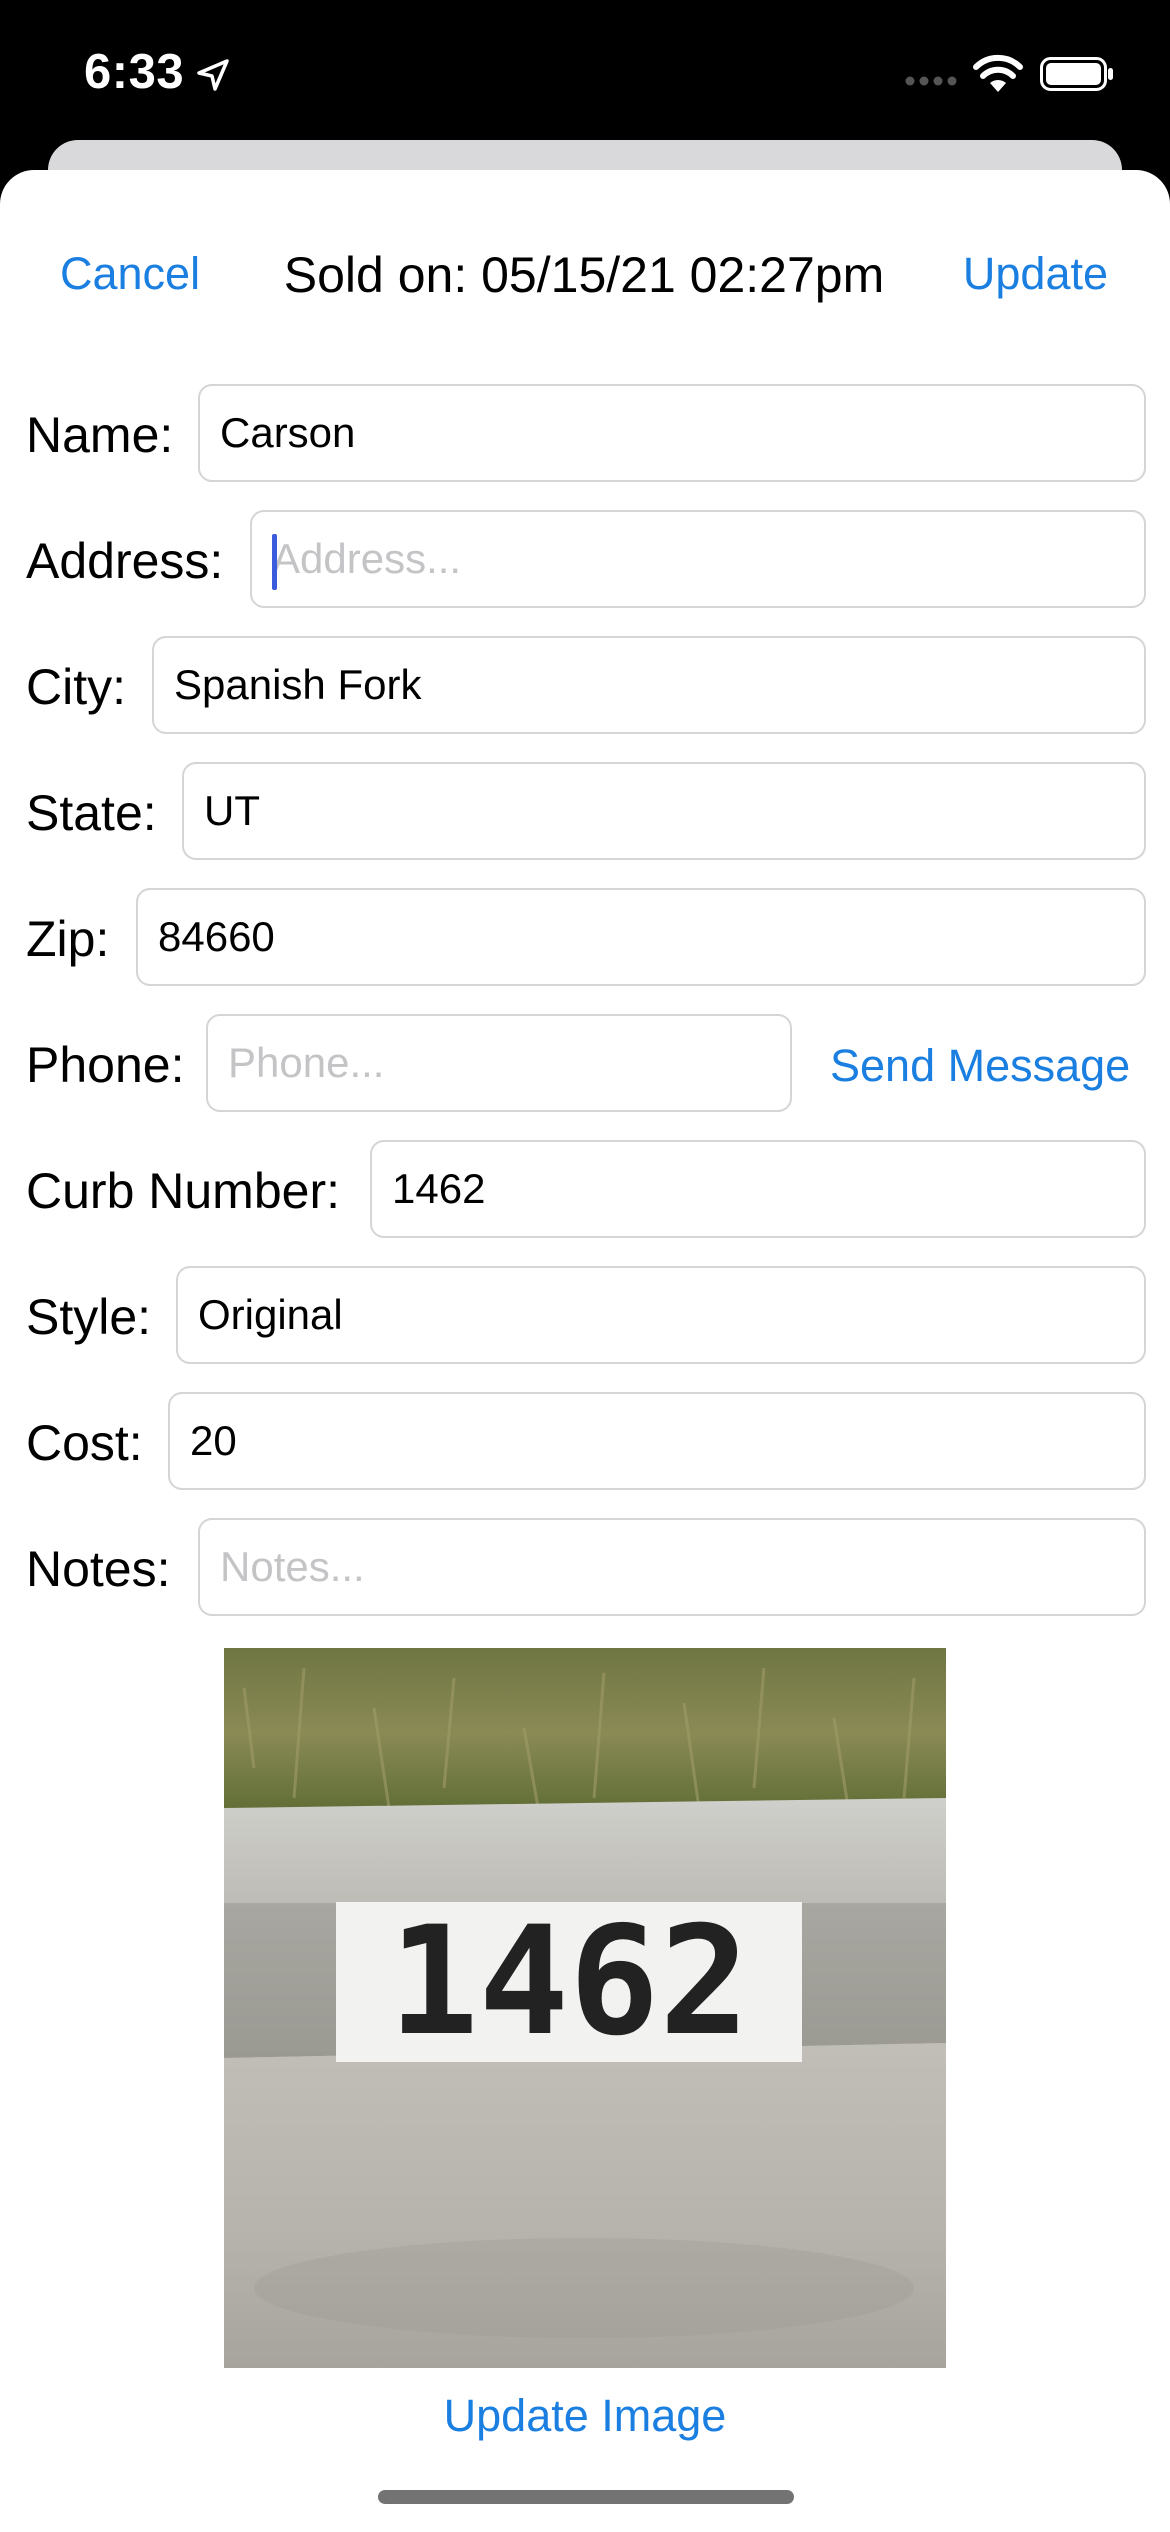 This screenshot has height=2532, width=1170. I want to click on style-label: Style:, so click(89, 1317).